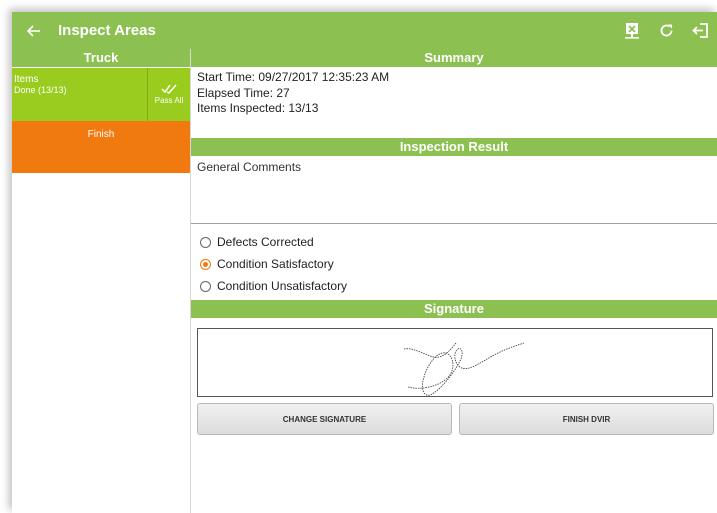  What do you see at coordinates (101, 58) in the screenshot?
I see `truck-header: Truck` at bounding box center [101, 58].